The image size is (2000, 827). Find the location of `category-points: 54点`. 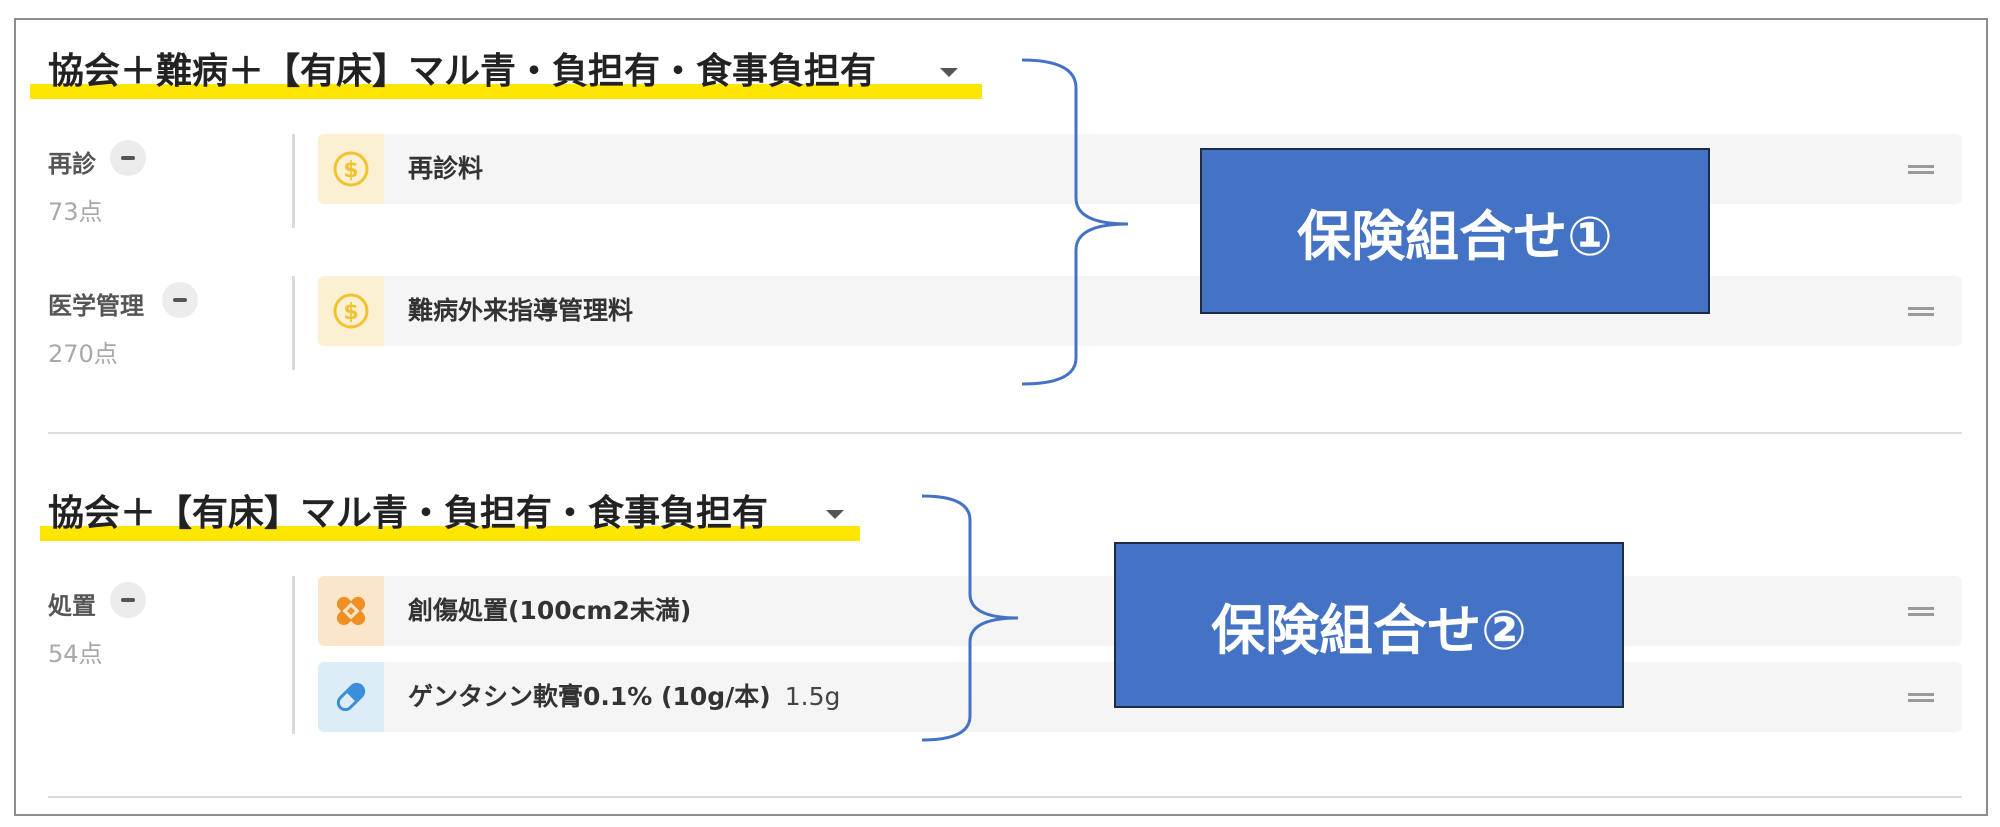

category-points: 54点 is located at coordinates (75, 654).